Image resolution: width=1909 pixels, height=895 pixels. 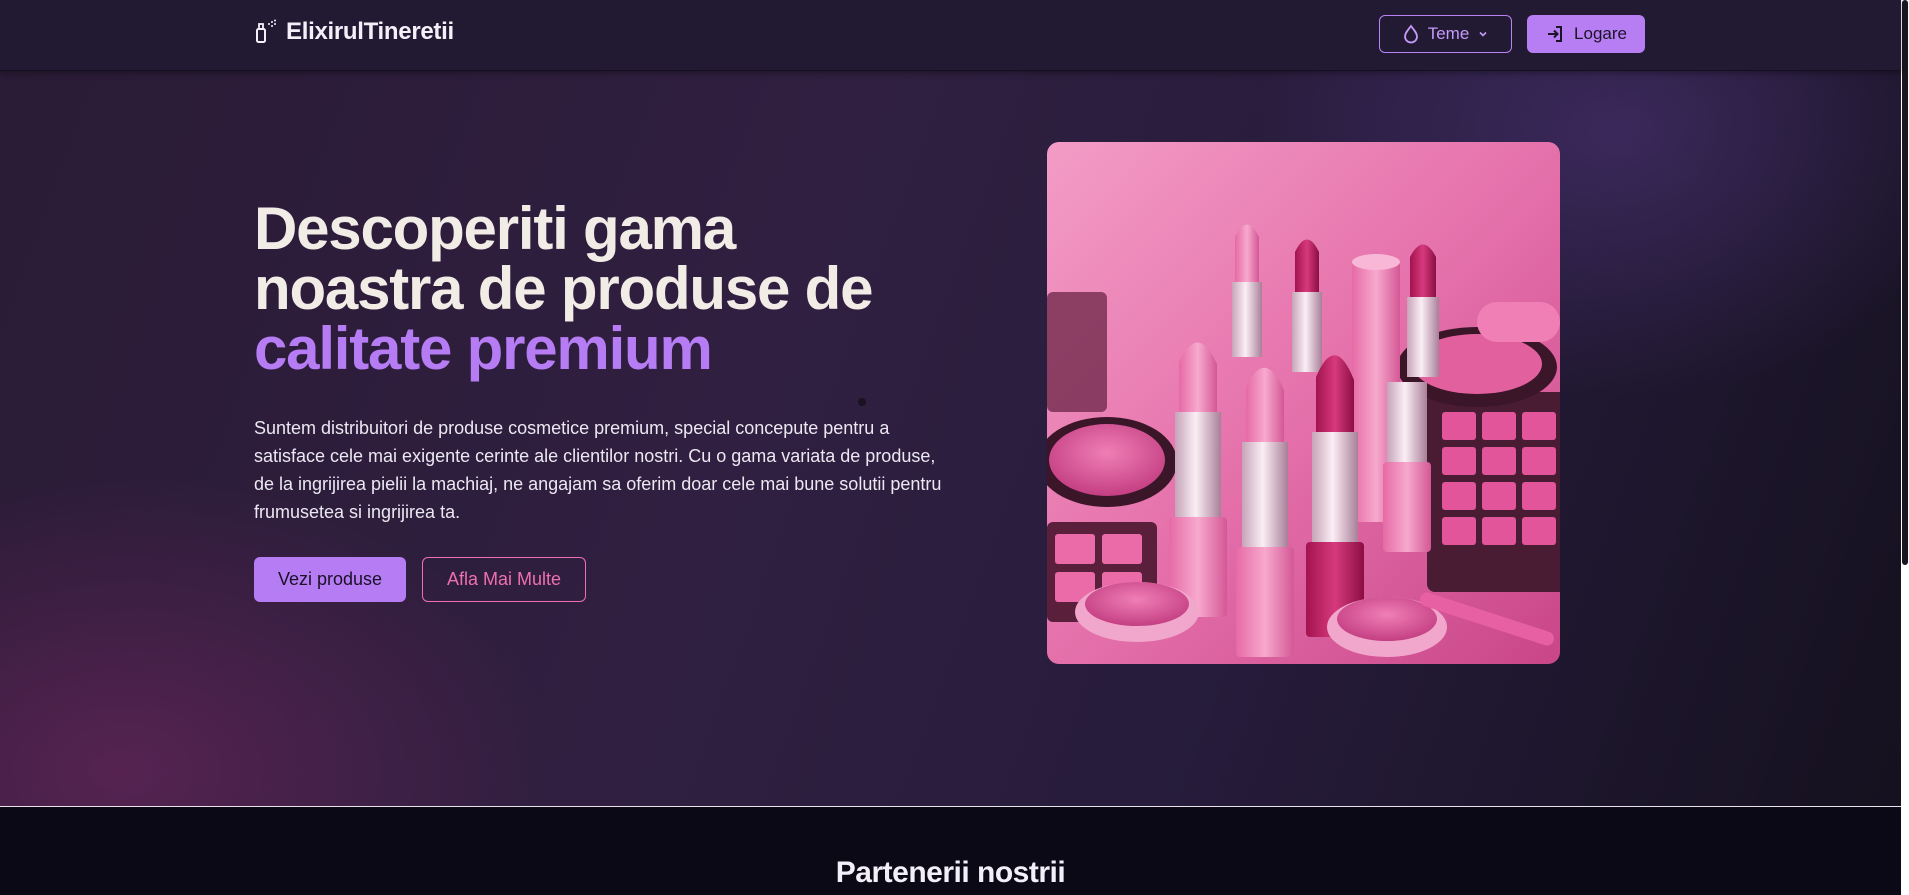 What do you see at coordinates (1555, 34) in the screenshot?
I see `login-icon` at bounding box center [1555, 34].